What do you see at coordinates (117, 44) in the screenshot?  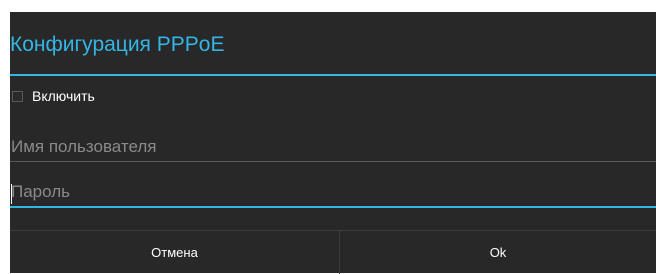 I see `dialog-title: Конфигурация PPPoE` at bounding box center [117, 44].